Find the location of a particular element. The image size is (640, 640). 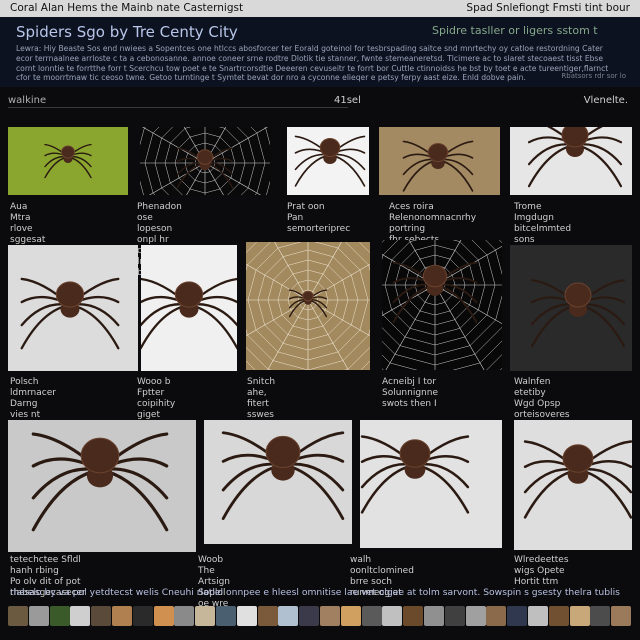

tile-caption: Acneibj I tor Solunnignne swots then I is located at coordinates (410, 393).